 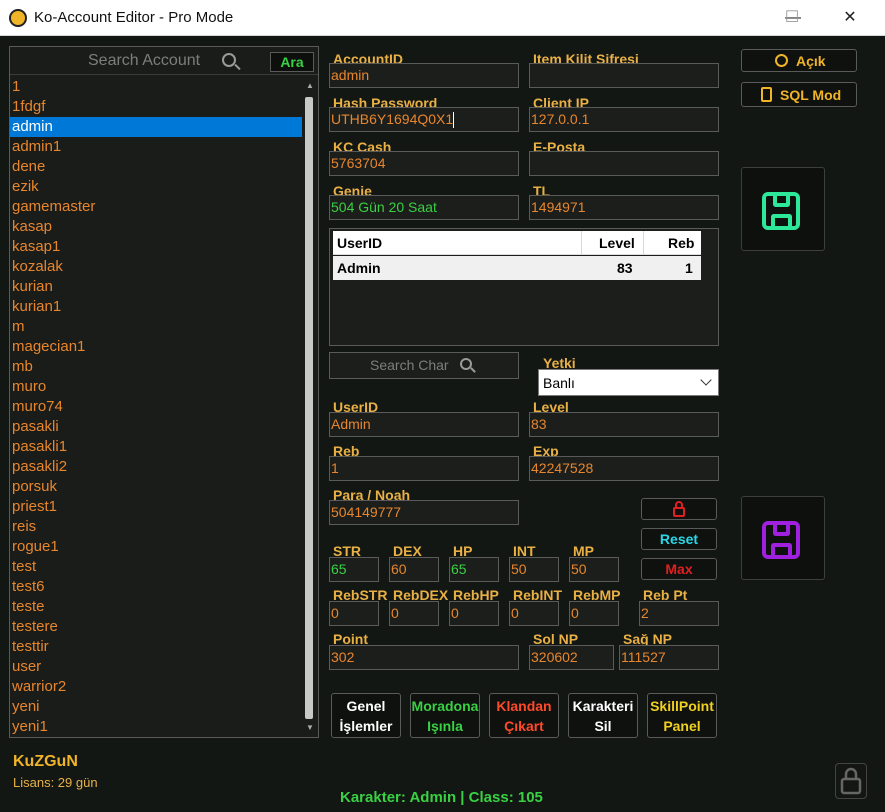 I want to click on account-search-bar: Search Account Ara, so click(x=164, y=61).